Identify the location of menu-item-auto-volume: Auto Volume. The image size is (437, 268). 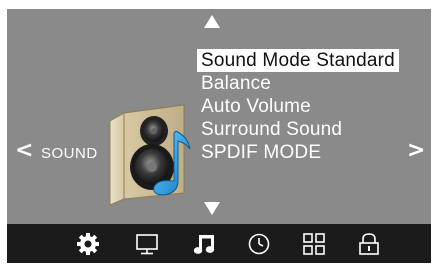
(298, 106).